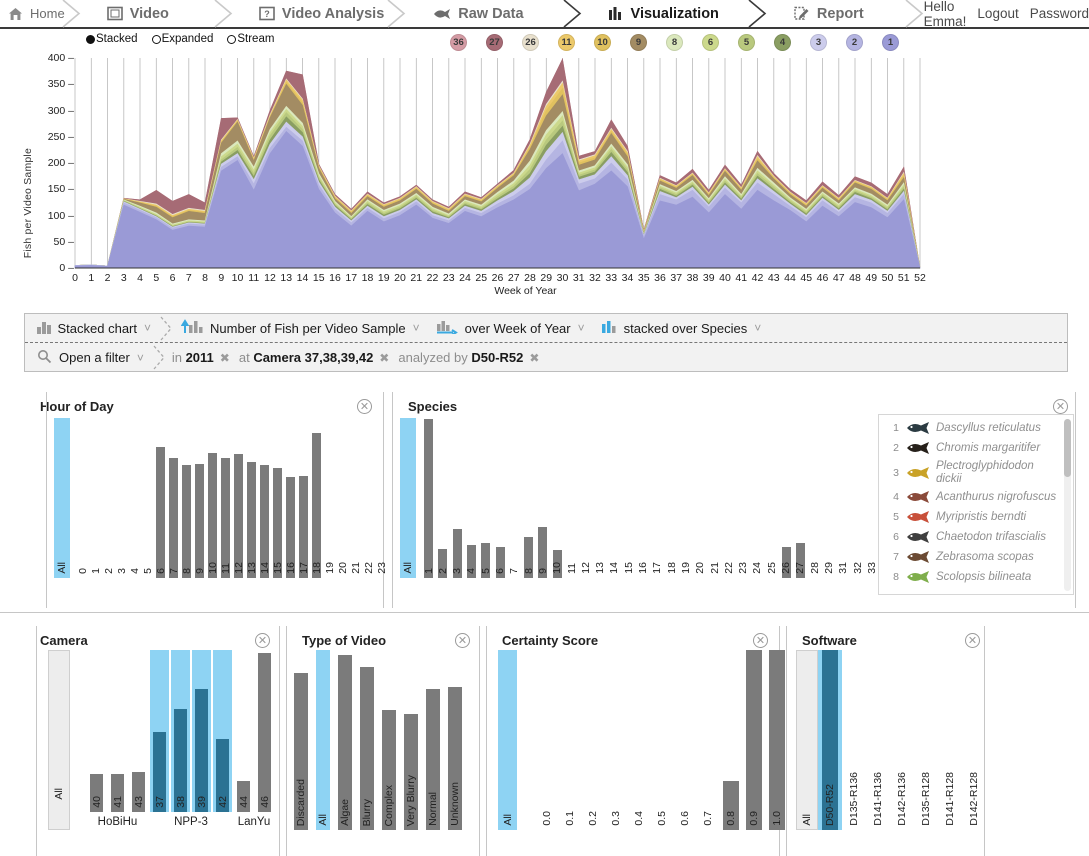  What do you see at coordinates (972, 497) in the screenshot?
I see `species-legend-item: 4 Acanthurus nigrofuscus` at bounding box center [972, 497].